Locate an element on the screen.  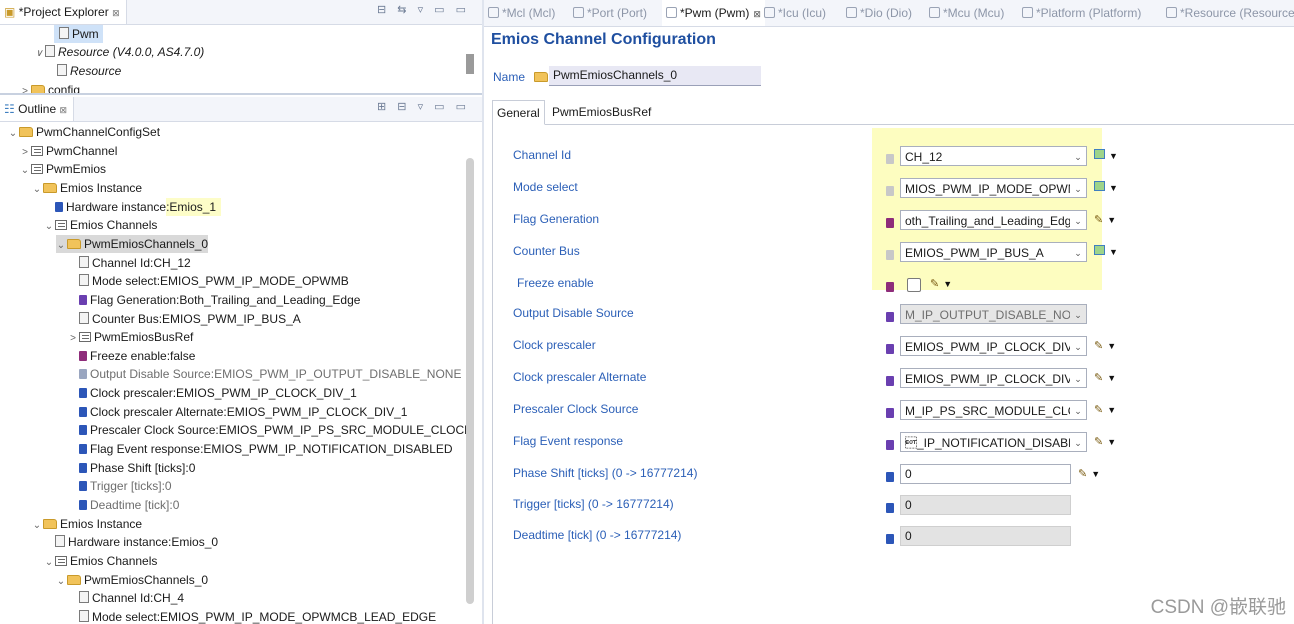
outline-tree-item: ⌄ PwmEmios is located at coordinates (63, 169).